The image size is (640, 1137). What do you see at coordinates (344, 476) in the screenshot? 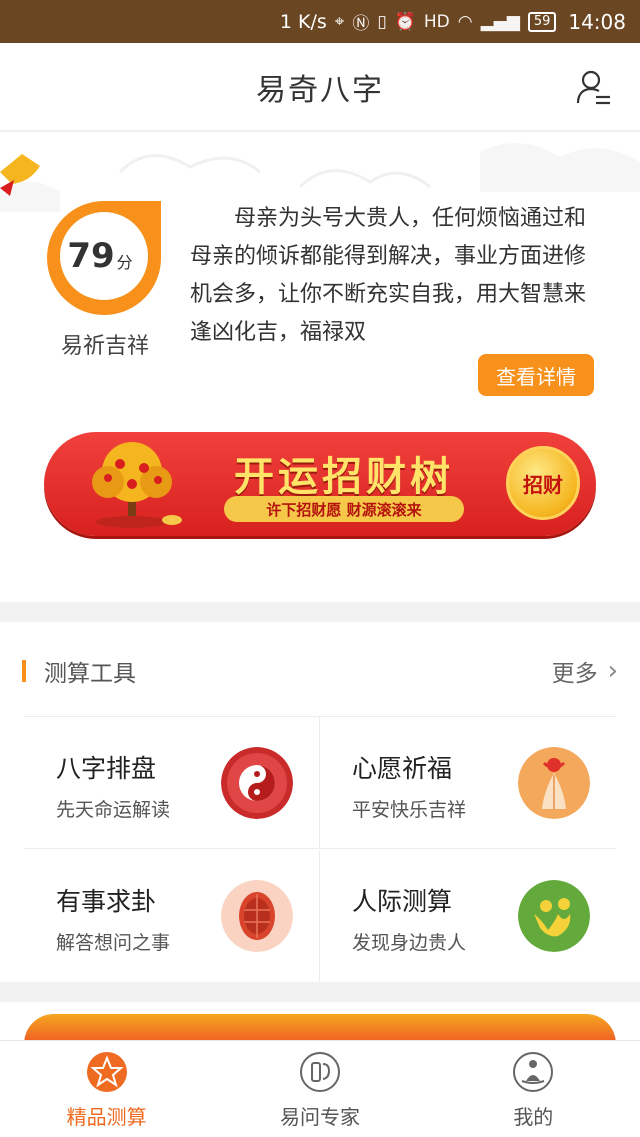
I see `banner-title: 开运招财树` at bounding box center [344, 476].